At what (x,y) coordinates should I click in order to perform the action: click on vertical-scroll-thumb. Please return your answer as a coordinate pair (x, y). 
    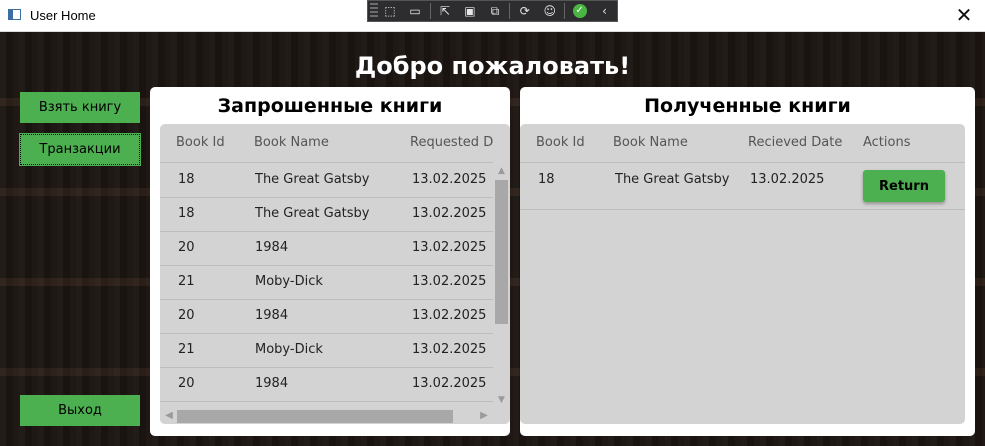
    Looking at the image, I should click on (501, 252).